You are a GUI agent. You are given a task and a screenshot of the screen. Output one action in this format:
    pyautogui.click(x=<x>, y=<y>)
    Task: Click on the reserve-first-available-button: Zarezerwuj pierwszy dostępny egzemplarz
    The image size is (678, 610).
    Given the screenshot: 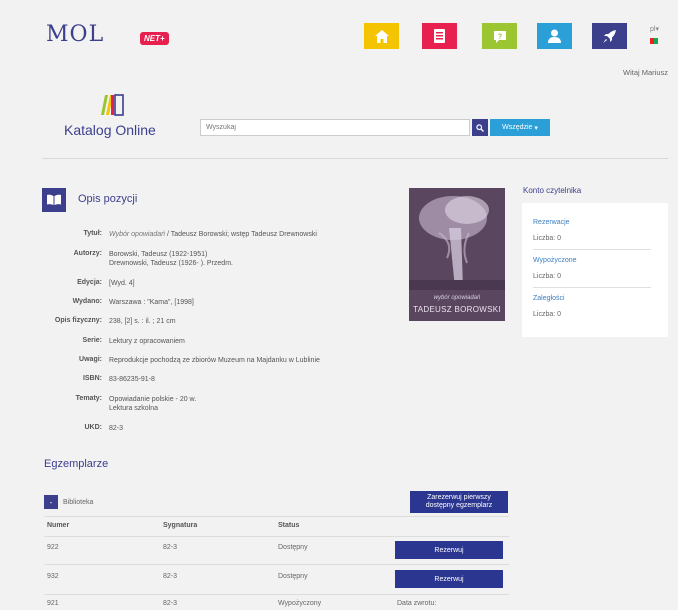 What is the action you would take?
    pyautogui.click(x=459, y=502)
    